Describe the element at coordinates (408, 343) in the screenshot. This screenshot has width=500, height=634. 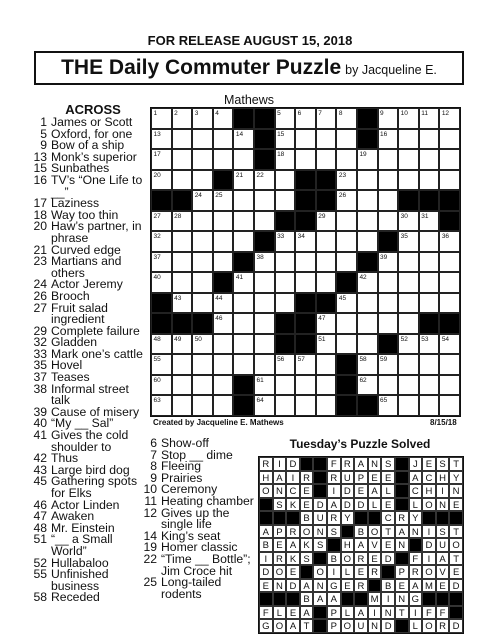
I see `grid-cell: 52` at that location.